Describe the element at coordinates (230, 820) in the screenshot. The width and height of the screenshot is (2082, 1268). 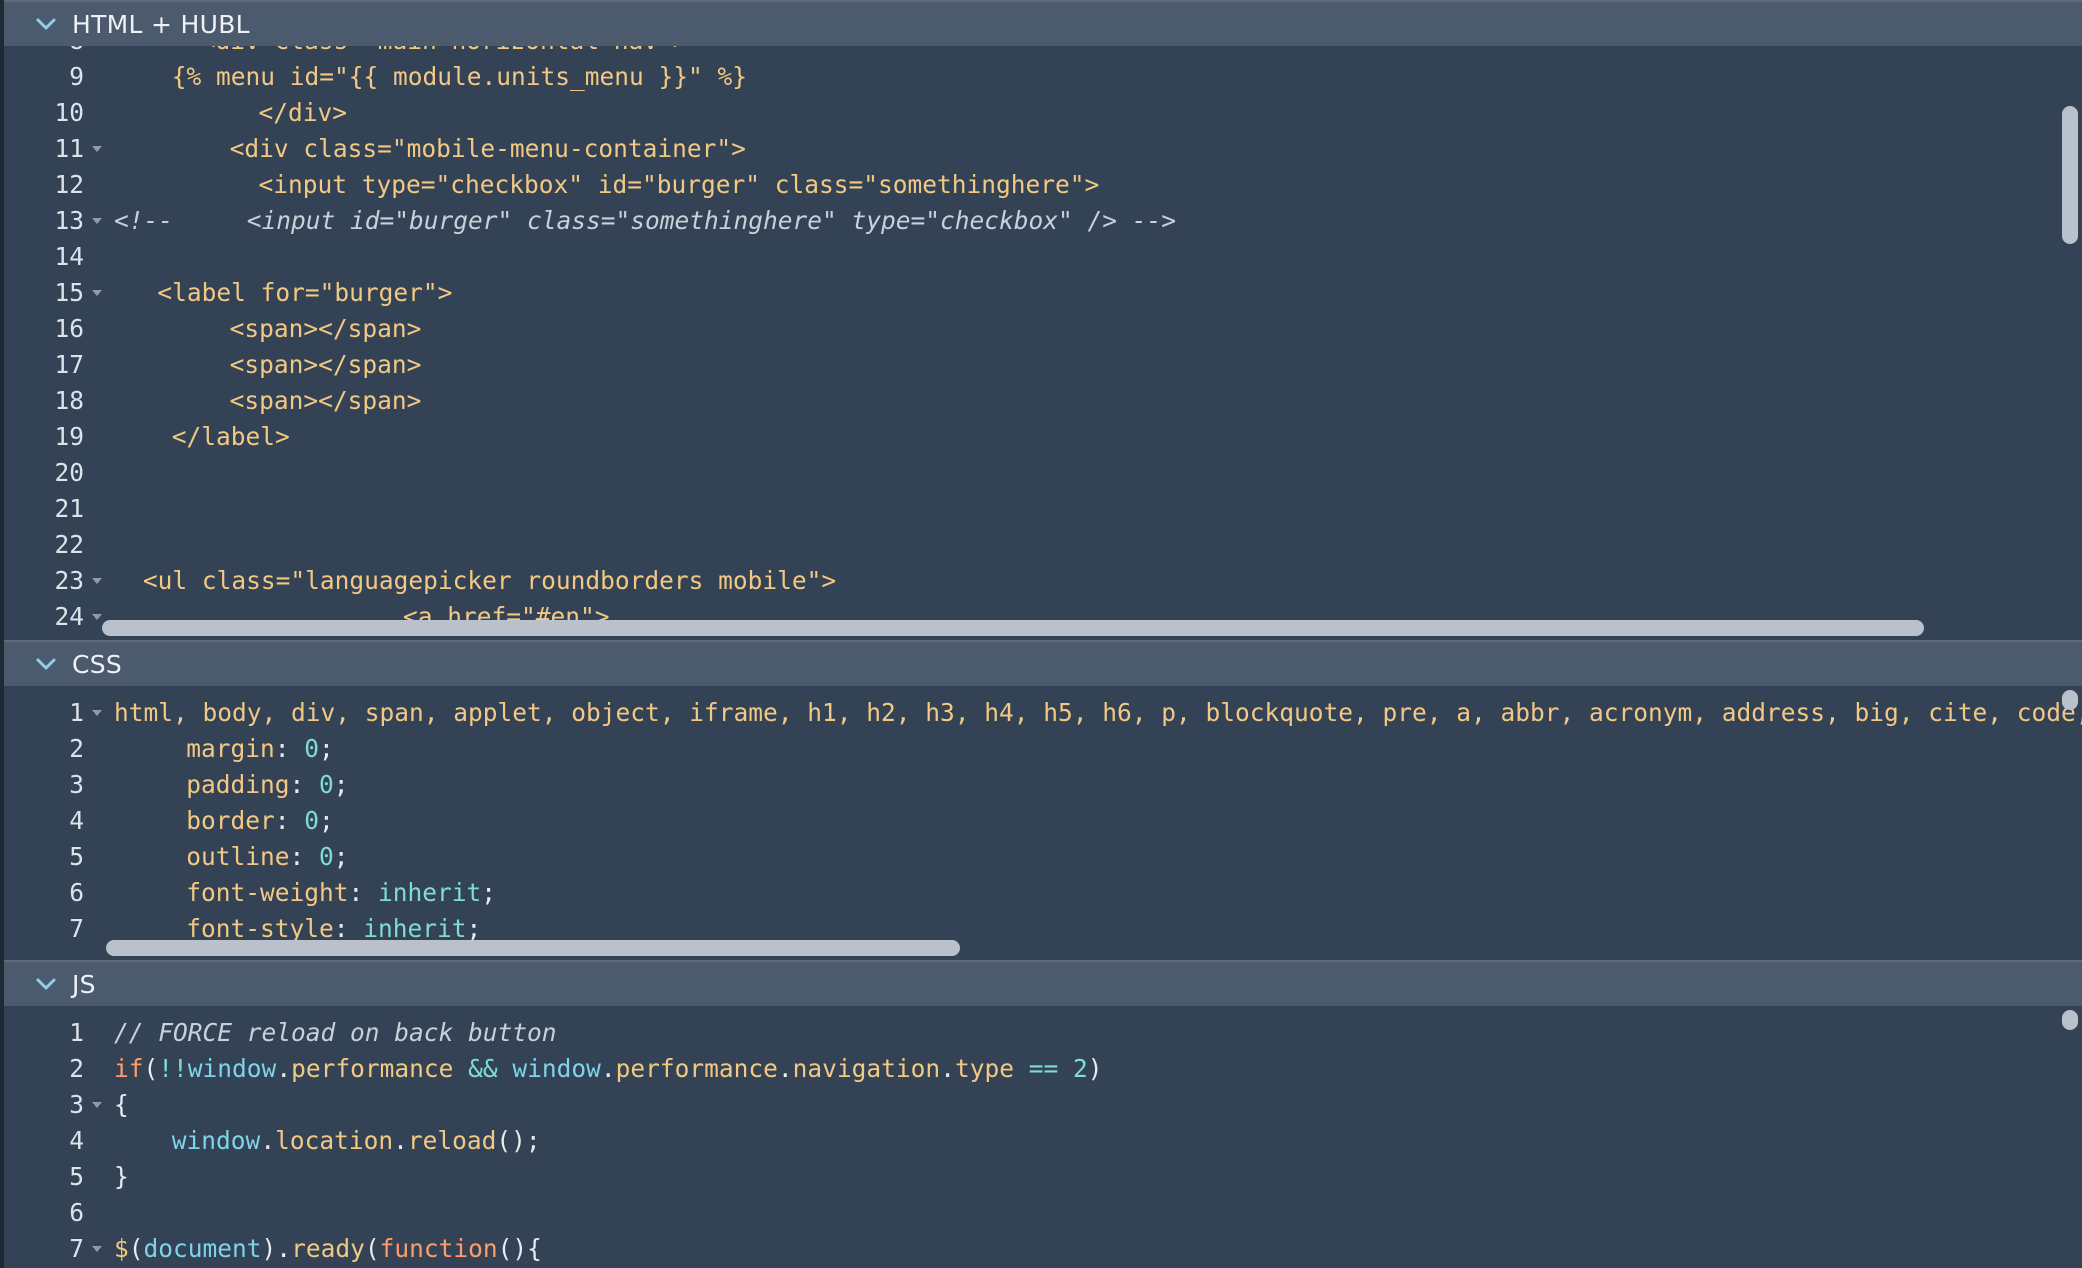
I see `code-token: border` at that location.